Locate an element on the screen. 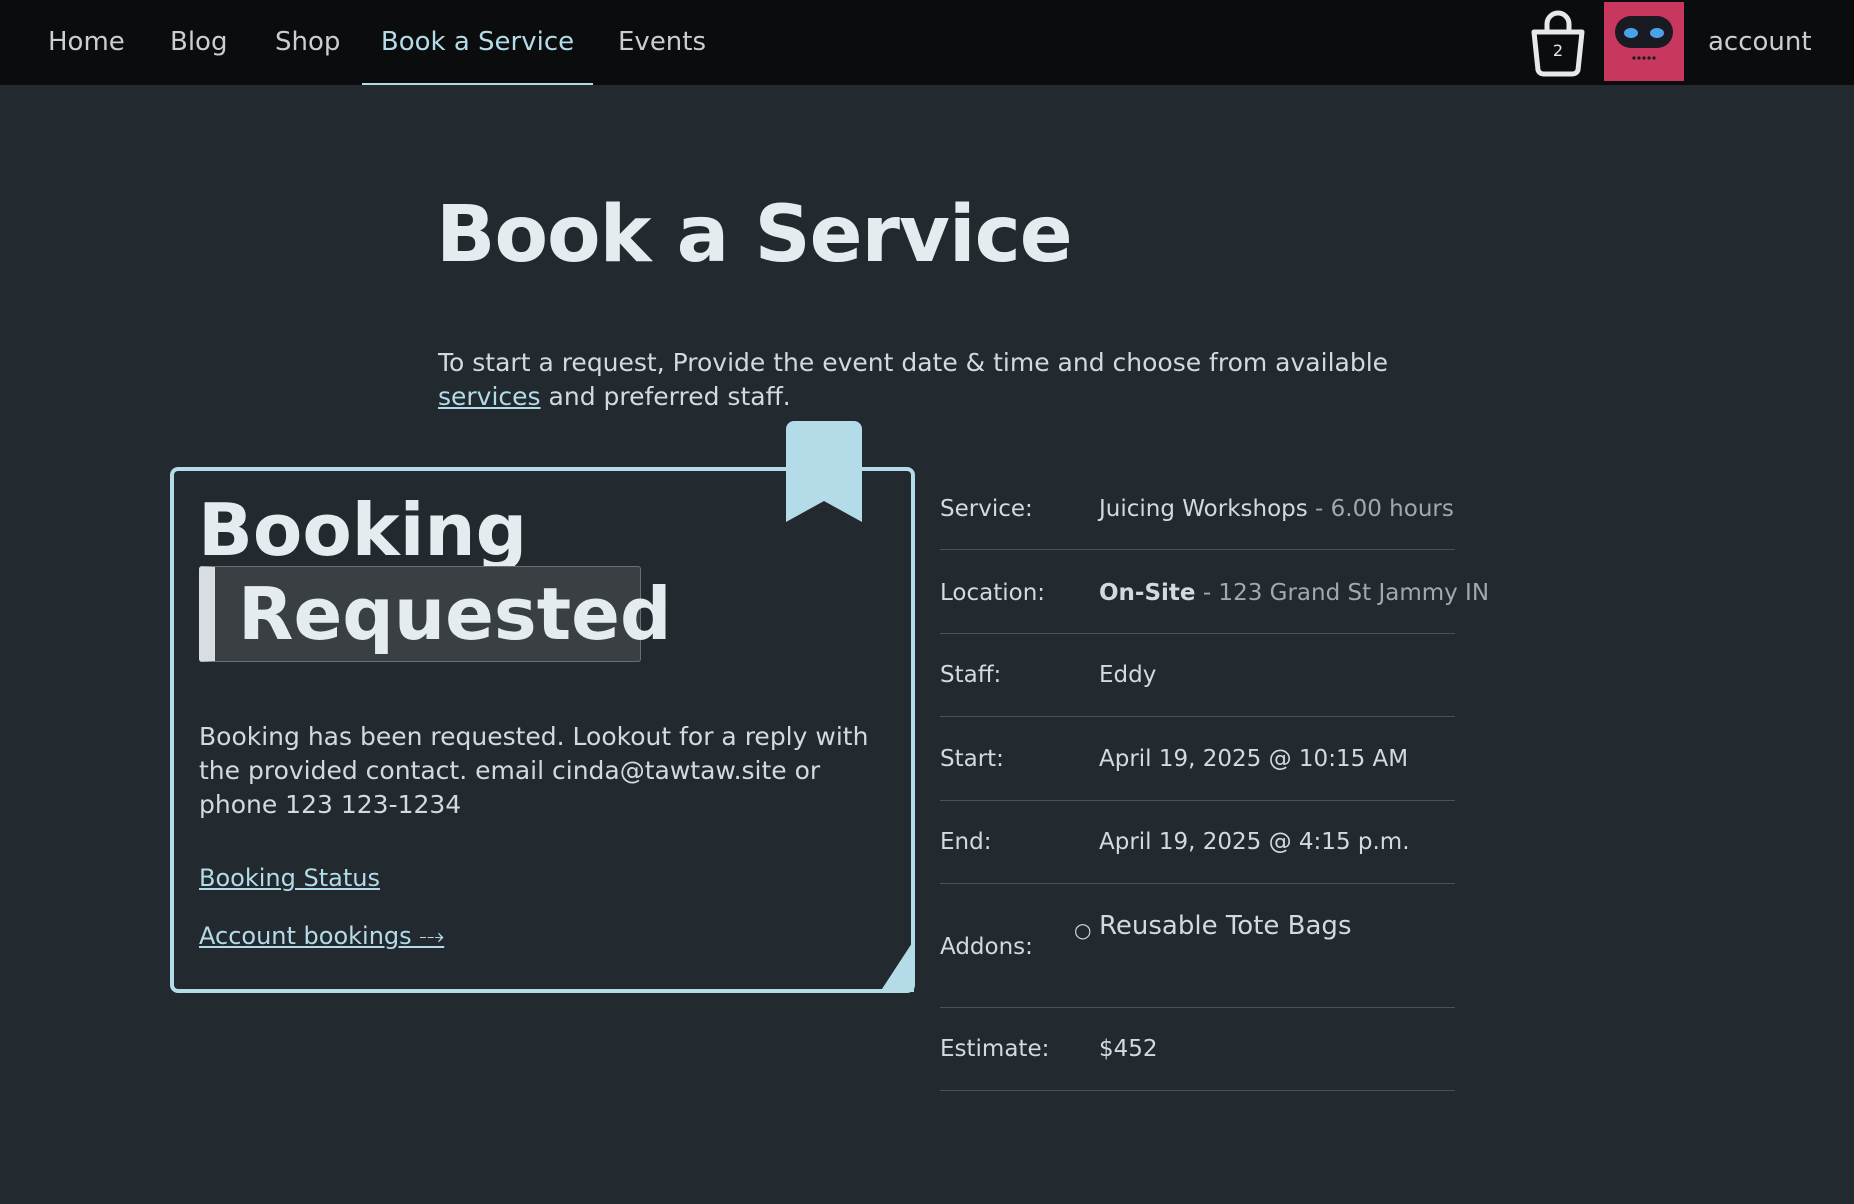  avatar is located at coordinates (1644, 41).